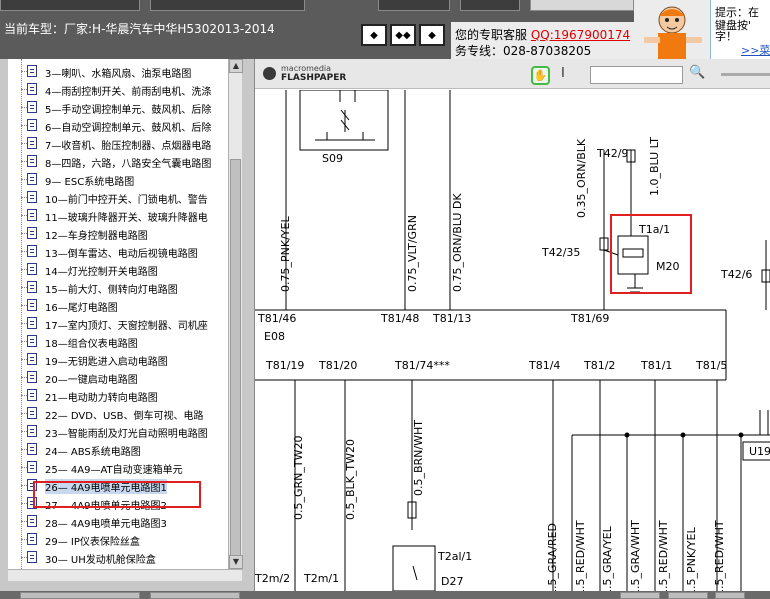  Describe the element at coordinates (121, 254) in the screenshot. I see `tree-item-label: 13—倒车雷达、电动后视镜电路图` at that location.